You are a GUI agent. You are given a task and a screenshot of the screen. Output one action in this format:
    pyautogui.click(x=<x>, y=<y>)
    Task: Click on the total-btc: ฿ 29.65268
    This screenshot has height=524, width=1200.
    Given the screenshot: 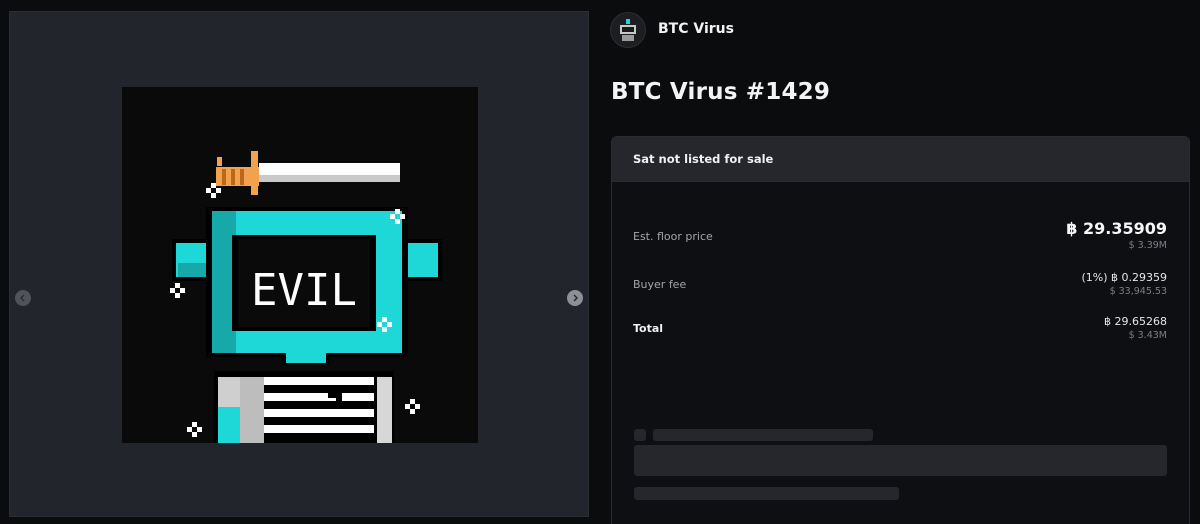 What is the action you would take?
    pyautogui.click(x=1135, y=321)
    